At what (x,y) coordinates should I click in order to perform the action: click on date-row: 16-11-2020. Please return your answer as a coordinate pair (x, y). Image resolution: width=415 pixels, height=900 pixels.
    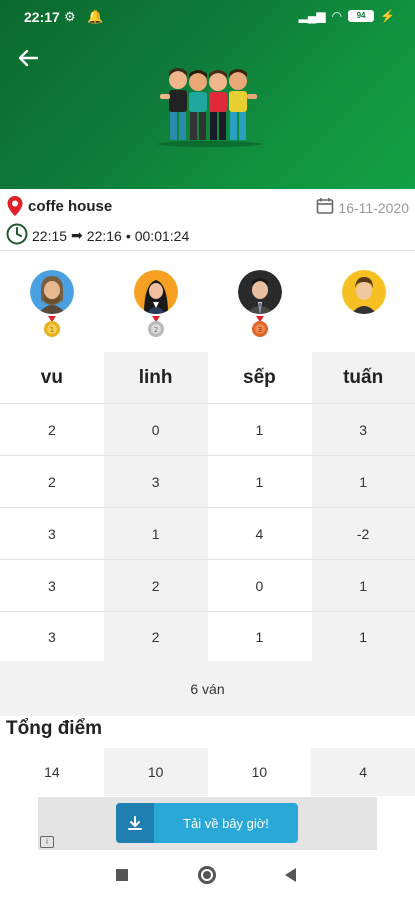
    Looking at the image, I should click on (362, 207).